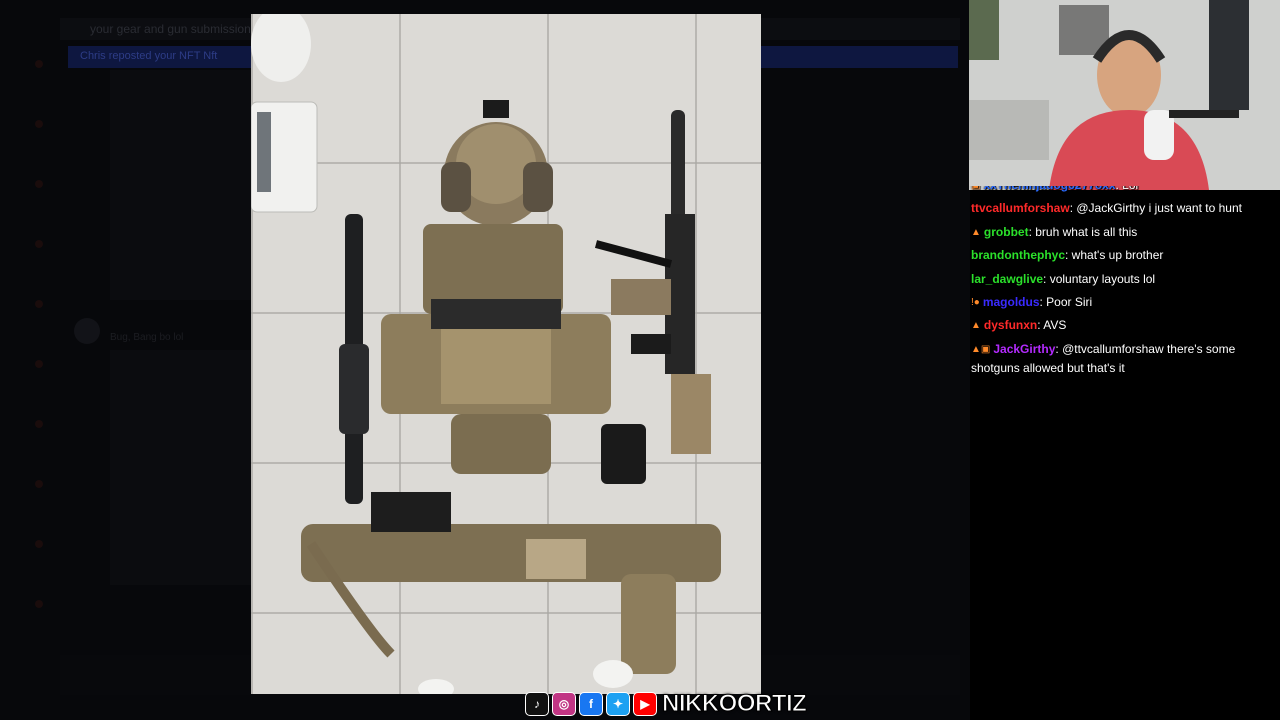 This screenshot has width=1280, height=720. Describe the element at coordinates (1024, 349) in the screenshot. I see `chat-username: JackGirthy` at that location.